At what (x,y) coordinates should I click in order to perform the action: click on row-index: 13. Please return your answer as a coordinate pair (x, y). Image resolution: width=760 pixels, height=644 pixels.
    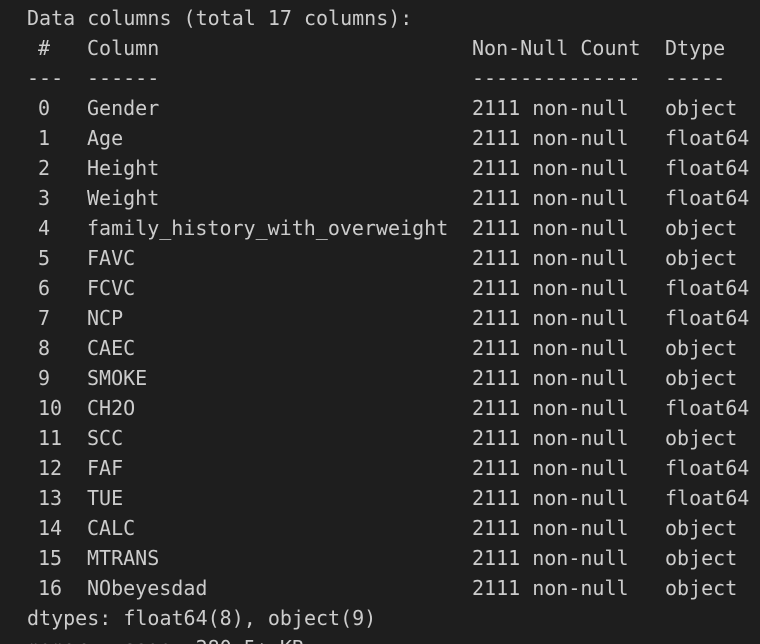
    Looking at the image, I should click on (50, 498).